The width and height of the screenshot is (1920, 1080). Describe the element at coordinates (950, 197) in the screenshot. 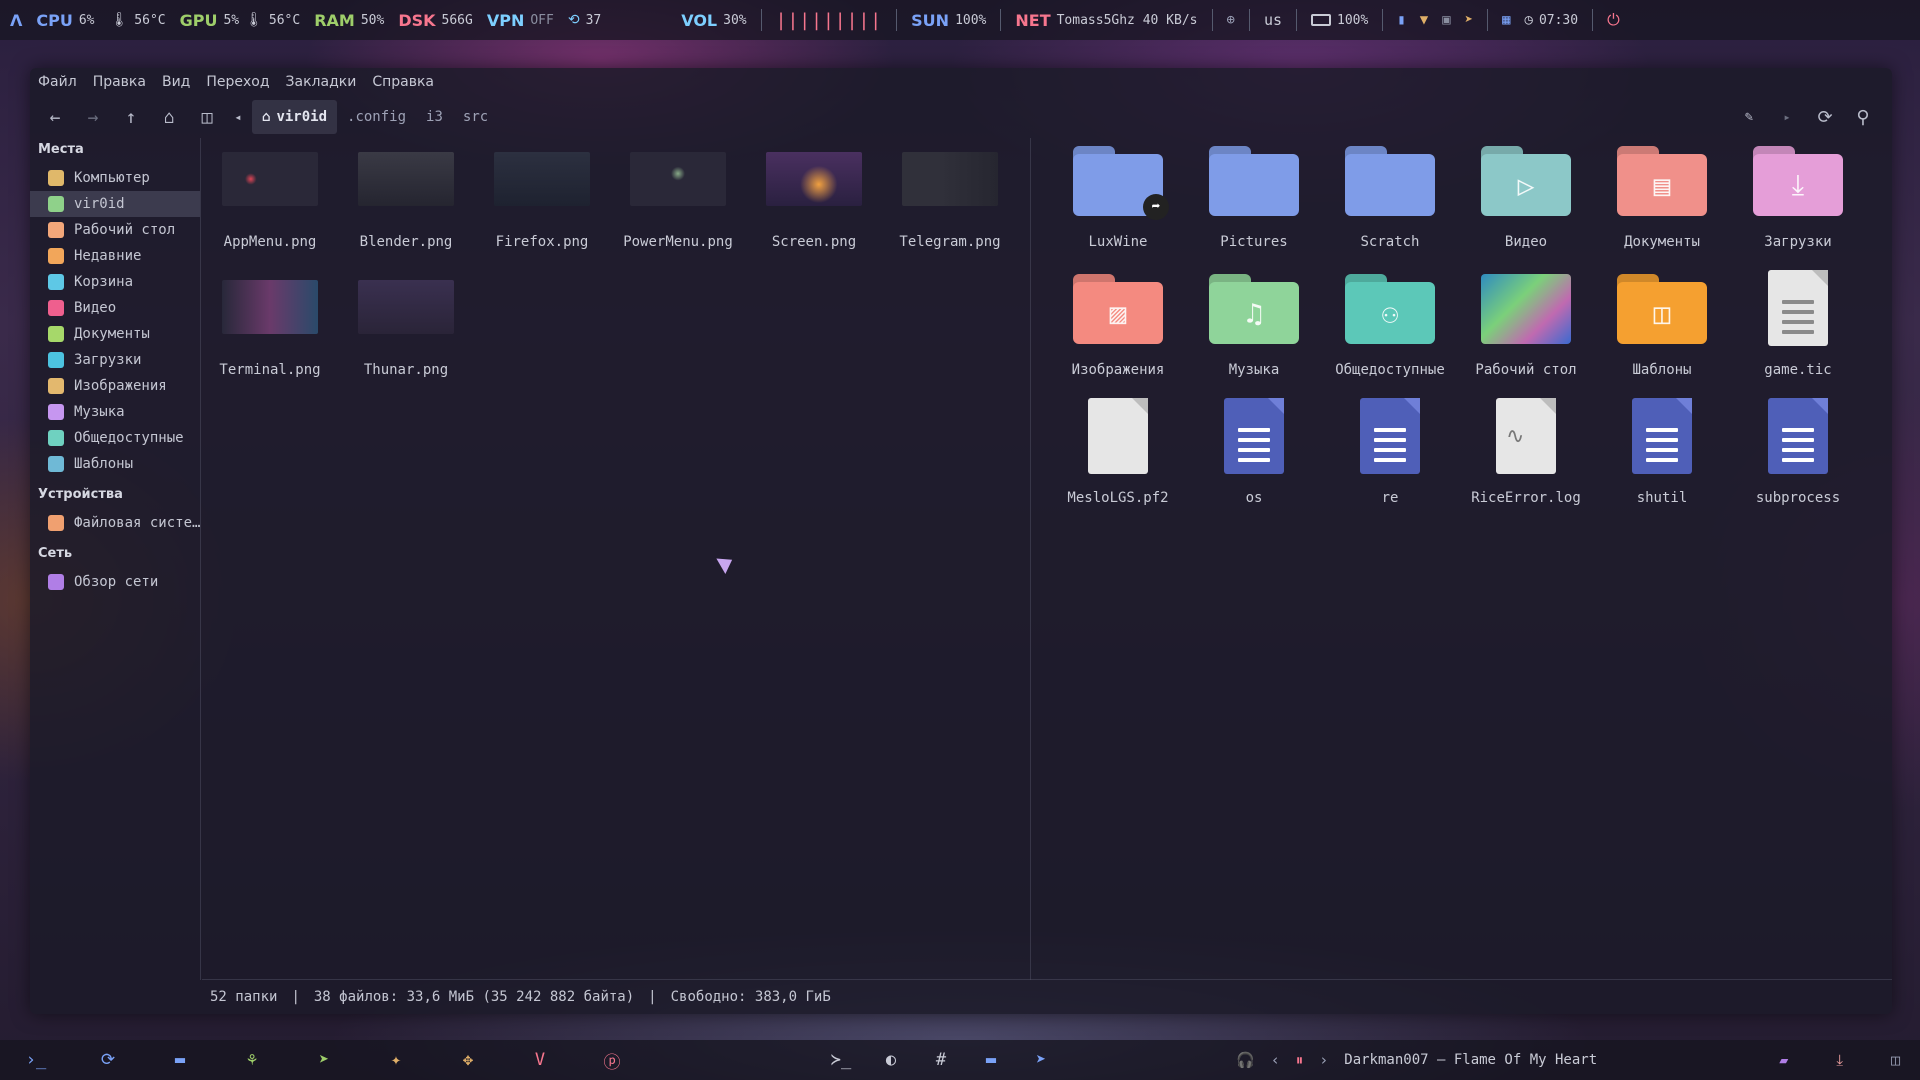

I see `file-tile: Telegram.png` at that location.